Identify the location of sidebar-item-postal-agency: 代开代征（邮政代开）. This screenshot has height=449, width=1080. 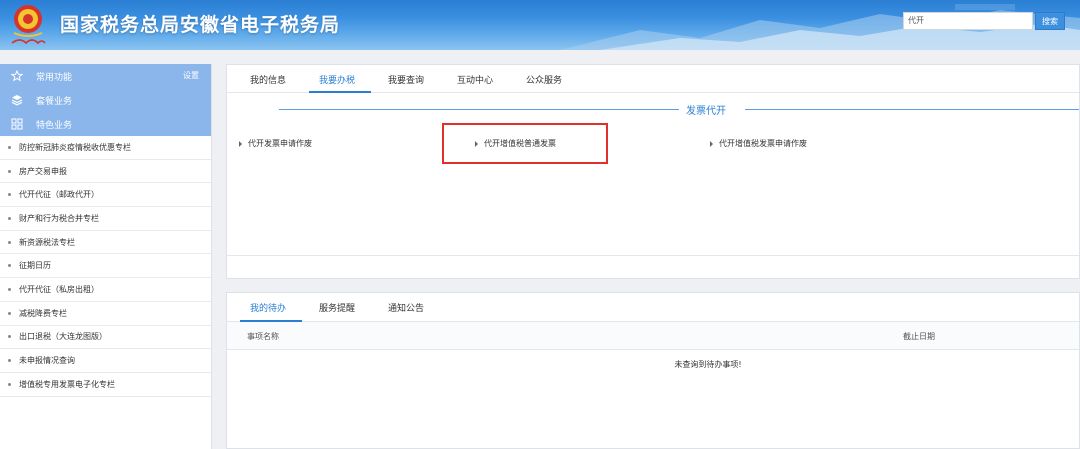
(105, 195).